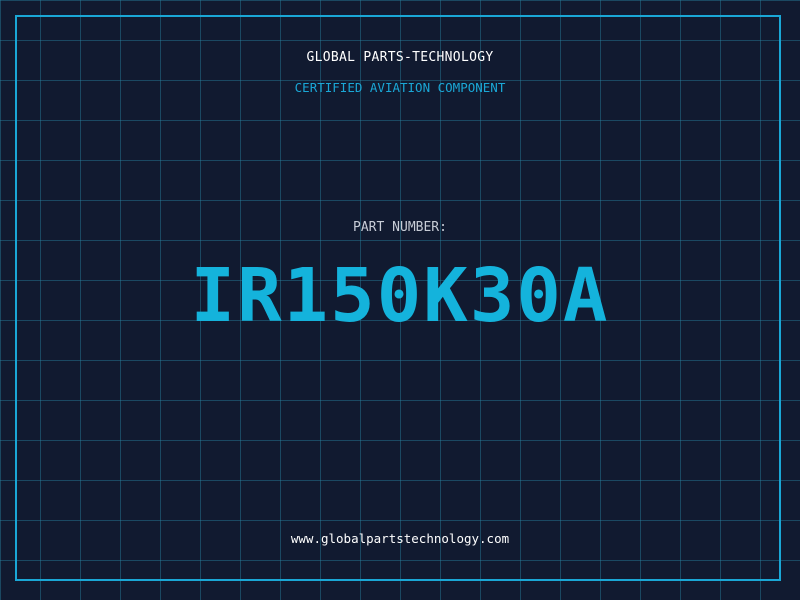 This screenshot has width=800, height=600. I want to click on certification-subtitle: CERTIFIED AVIATION COMPONENT, so click(400, 87).